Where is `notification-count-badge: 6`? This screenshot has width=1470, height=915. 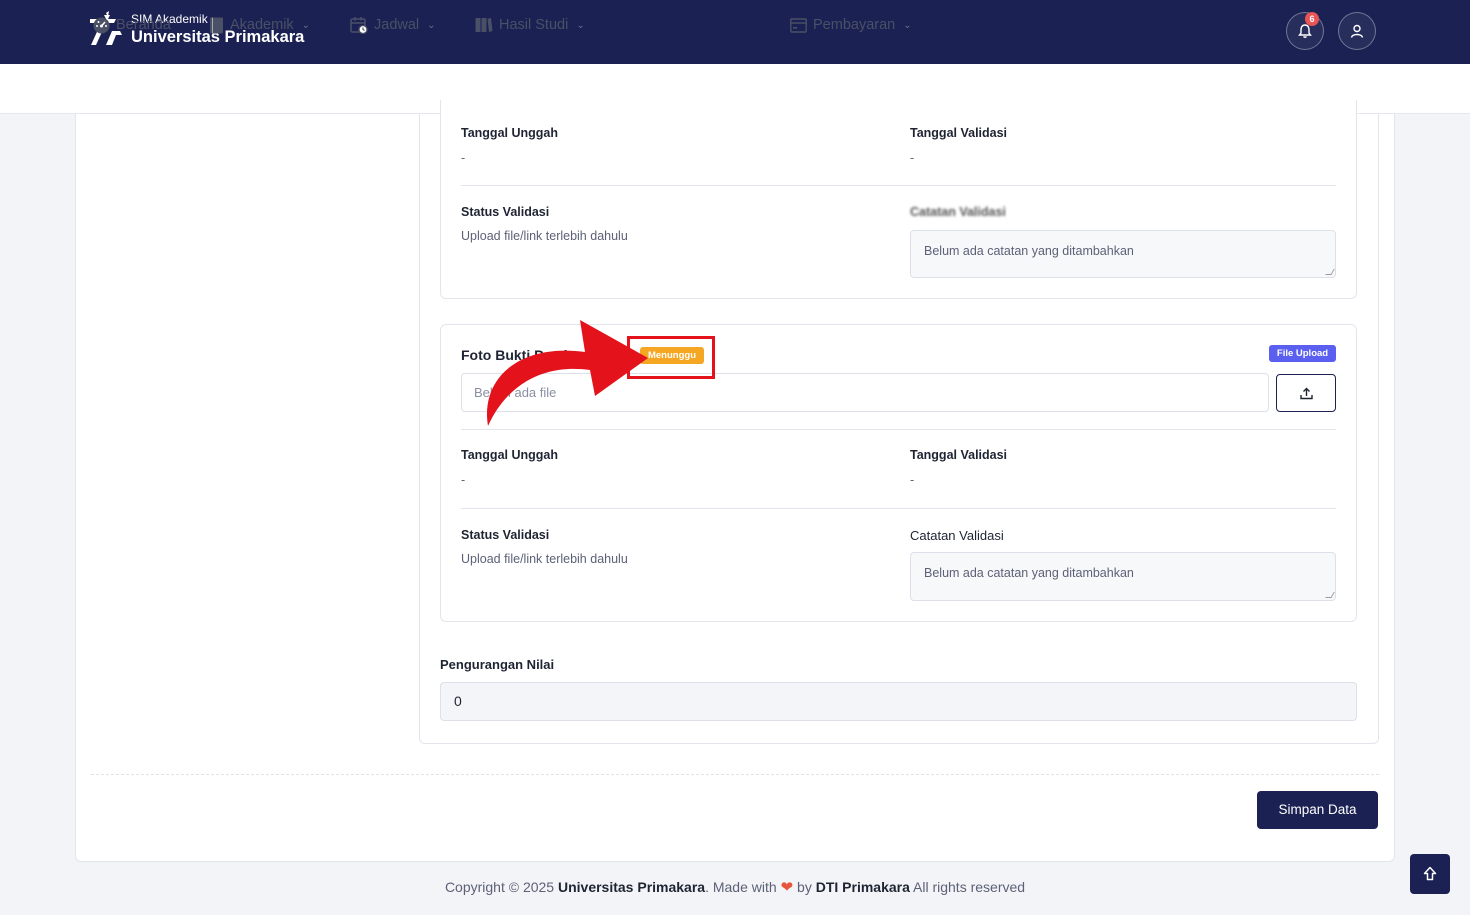
notification-count-badge: 6 is located at coordinates (1312, 19).